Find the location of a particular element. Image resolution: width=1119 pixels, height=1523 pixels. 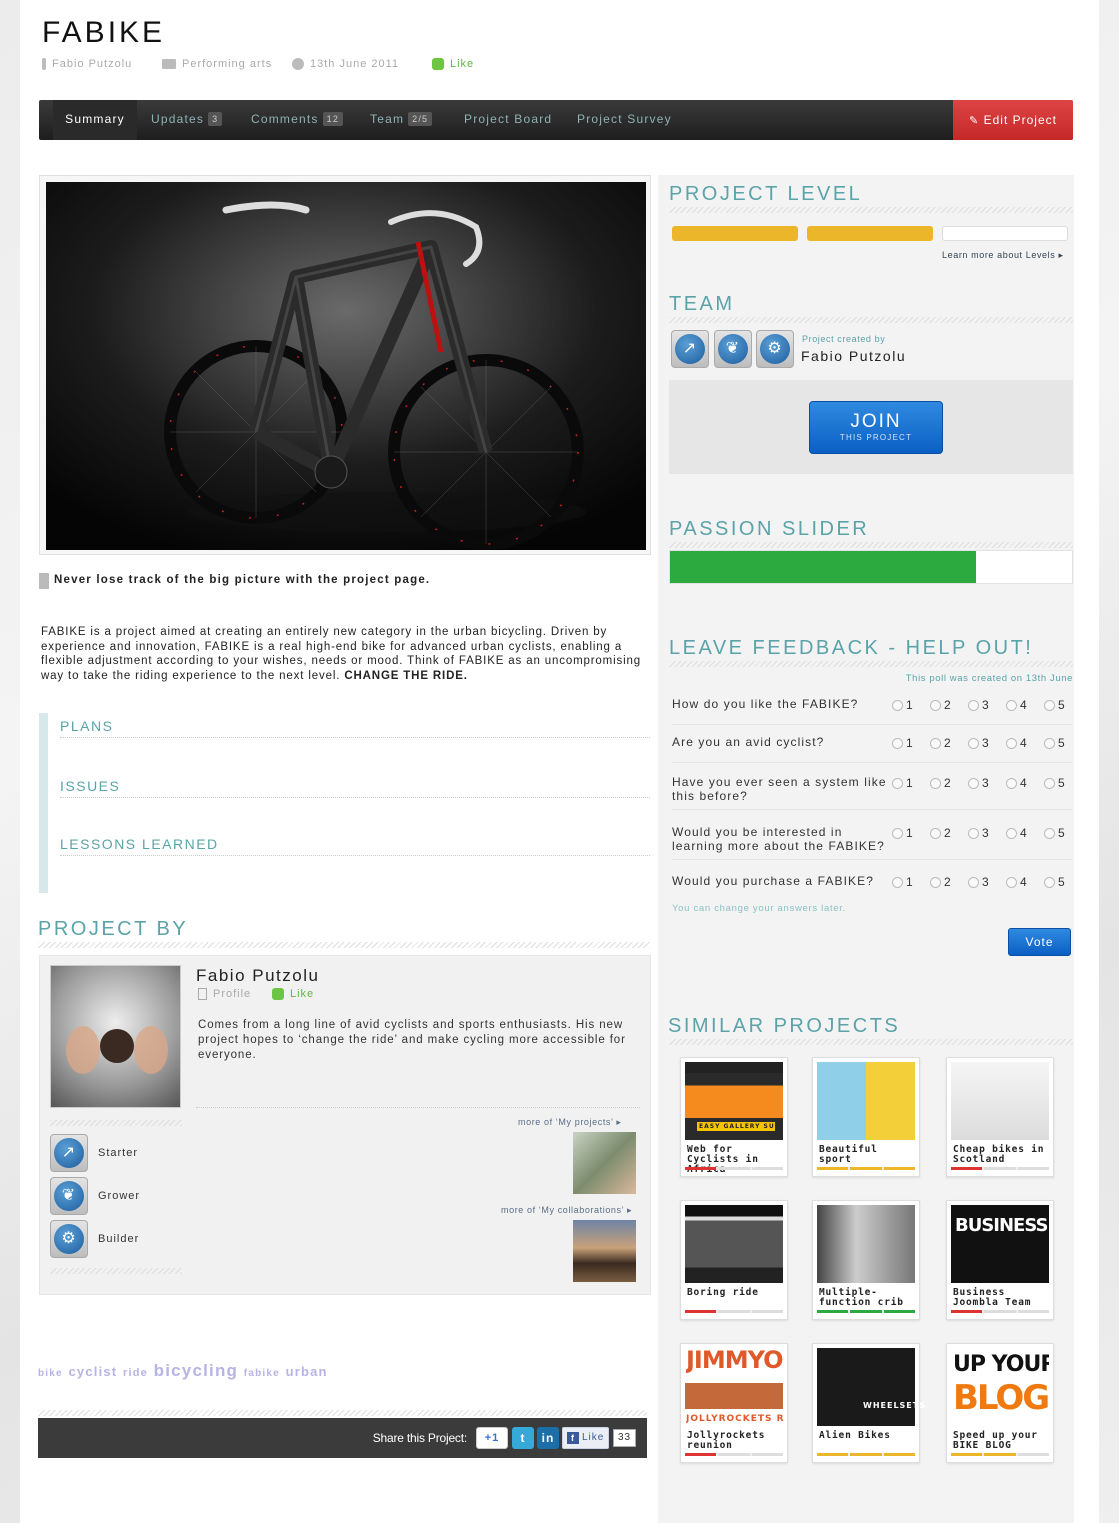

tab-project-survey: Project Survey is located at coordinates (624, 120).